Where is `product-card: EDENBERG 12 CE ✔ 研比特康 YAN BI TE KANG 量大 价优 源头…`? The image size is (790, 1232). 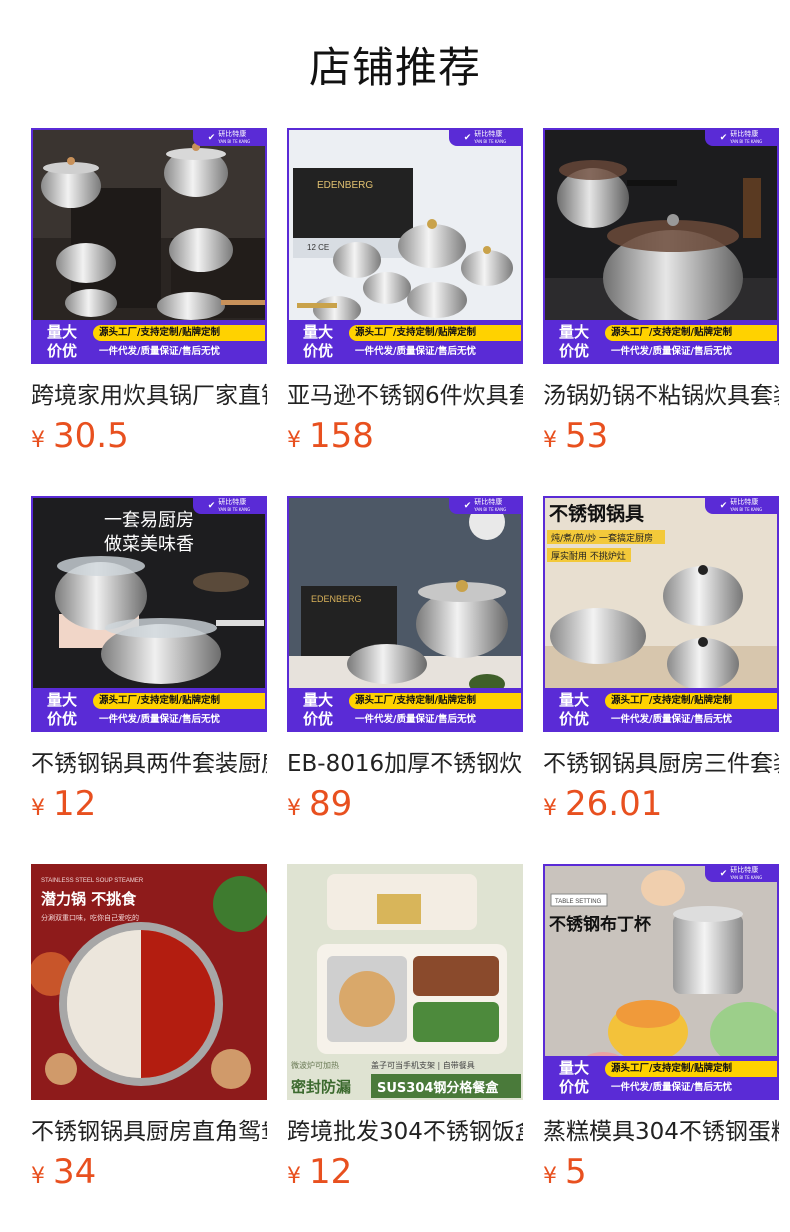
product-card: EDENBERG 12 CE ✔ 研比特康 YAN BI TE KANG 量大 价优 源头… is located at coordinates (405, 292).